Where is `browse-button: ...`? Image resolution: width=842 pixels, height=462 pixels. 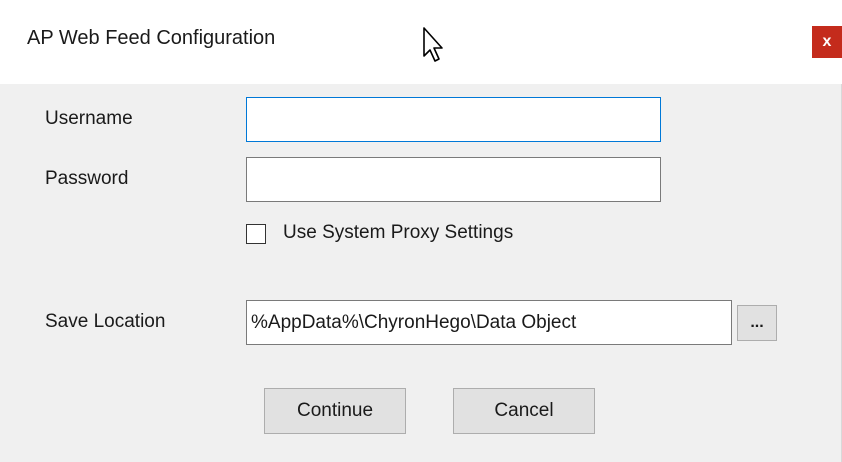
browse-button: ... is located at coordinates (757, 323).